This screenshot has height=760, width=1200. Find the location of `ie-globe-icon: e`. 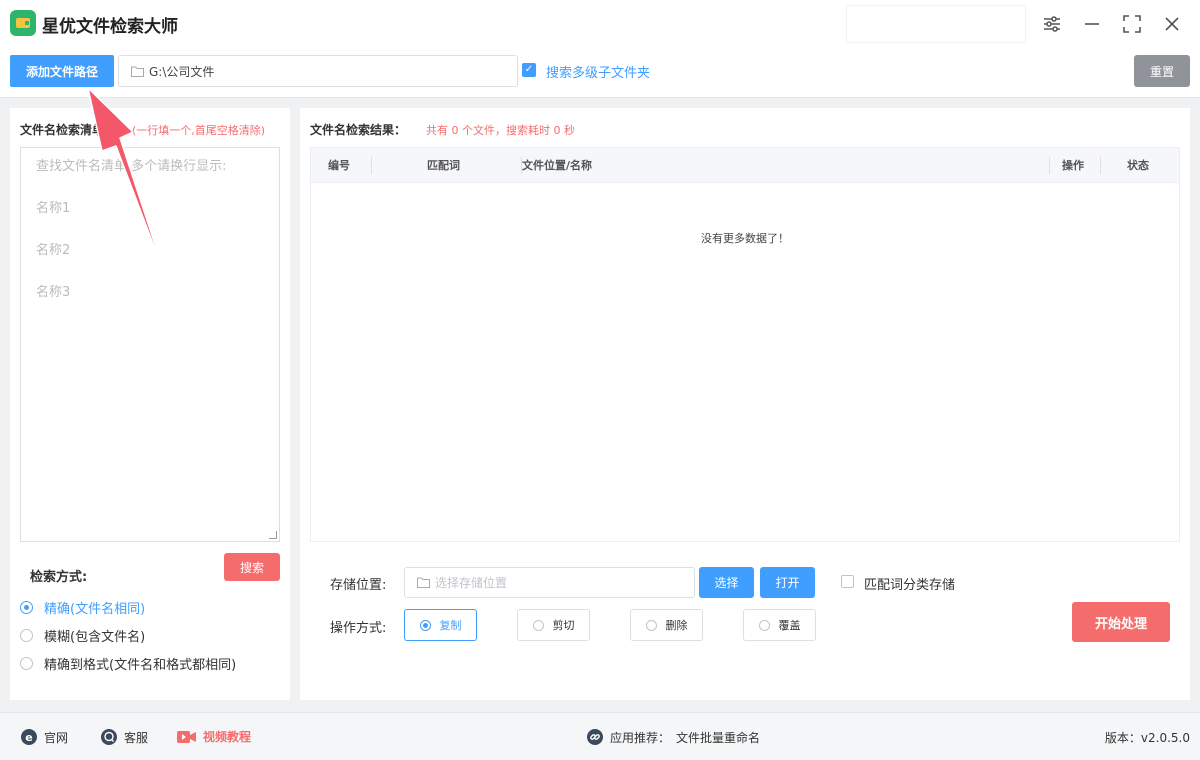

ie-globe-icon: e is located at coordinates (29, 737).